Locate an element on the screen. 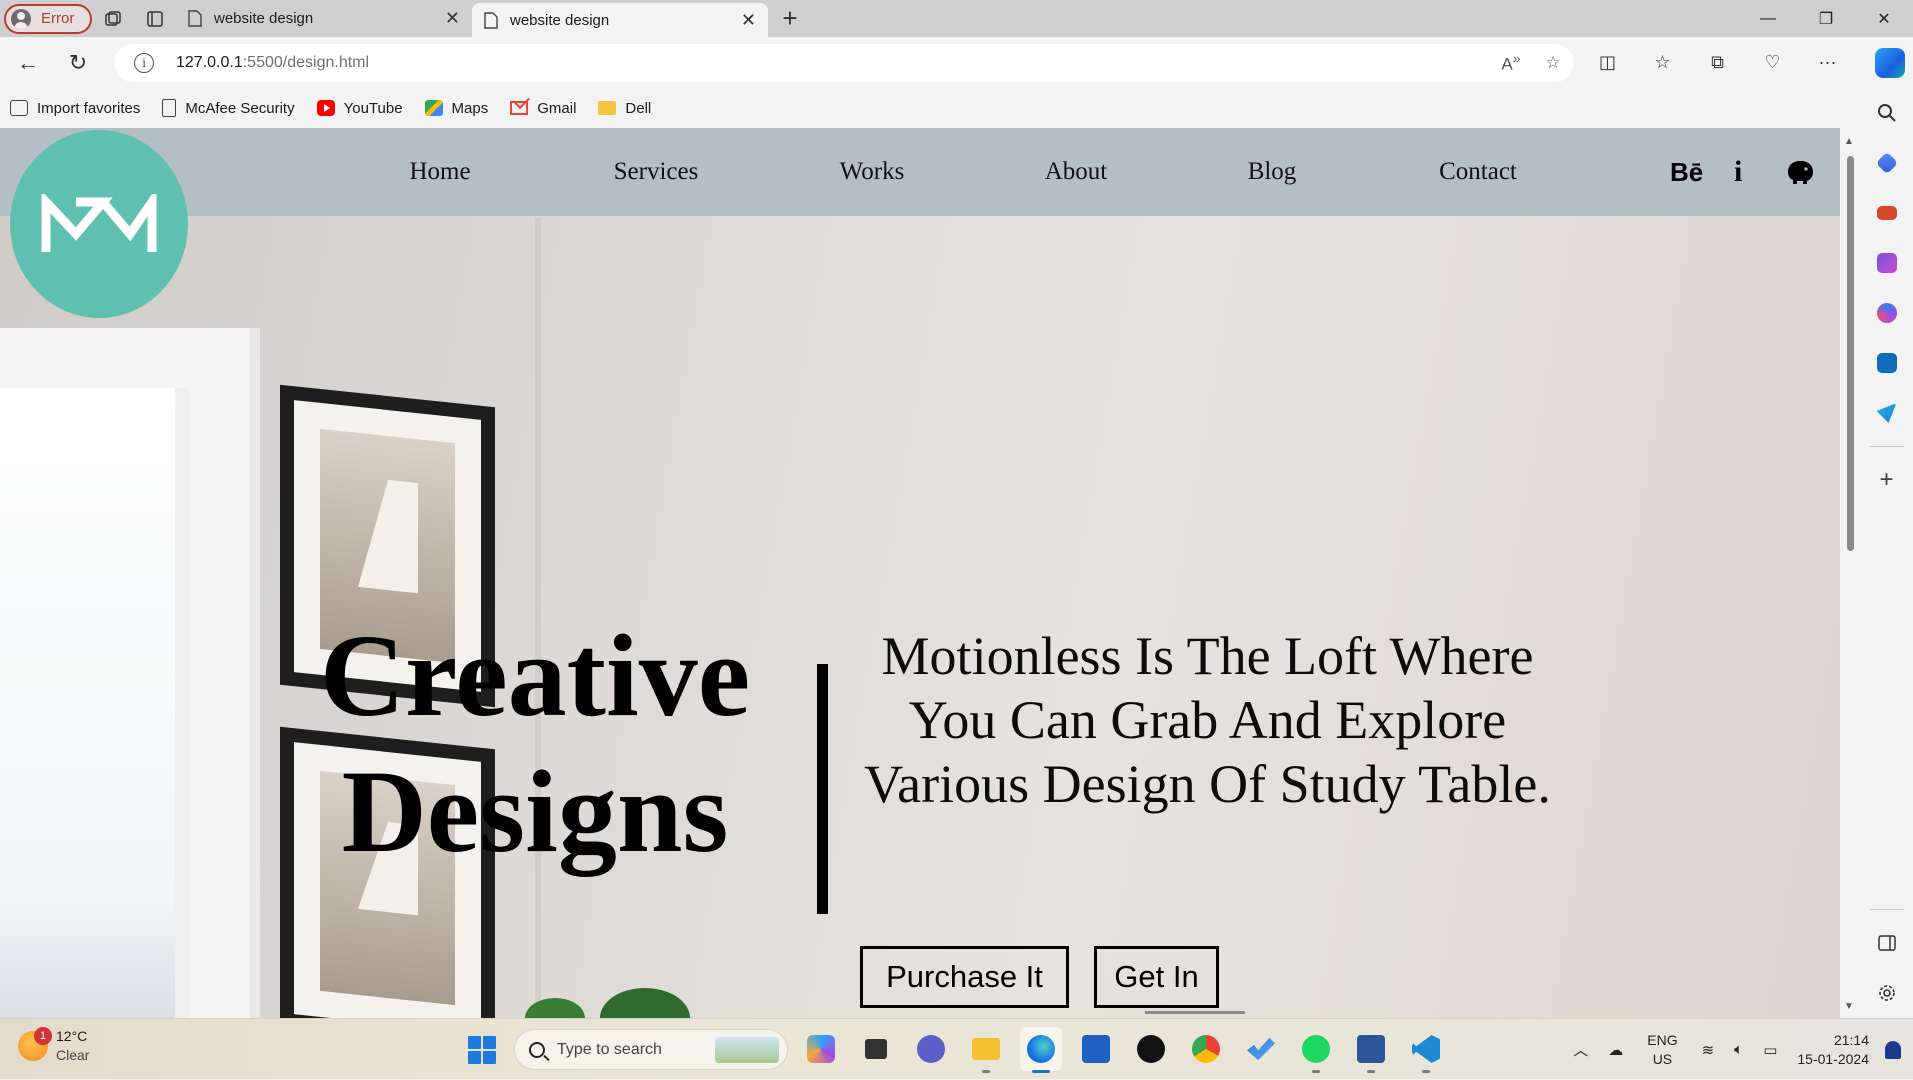  sidebar-outlook-icon is located at coordinates (1886, 363).